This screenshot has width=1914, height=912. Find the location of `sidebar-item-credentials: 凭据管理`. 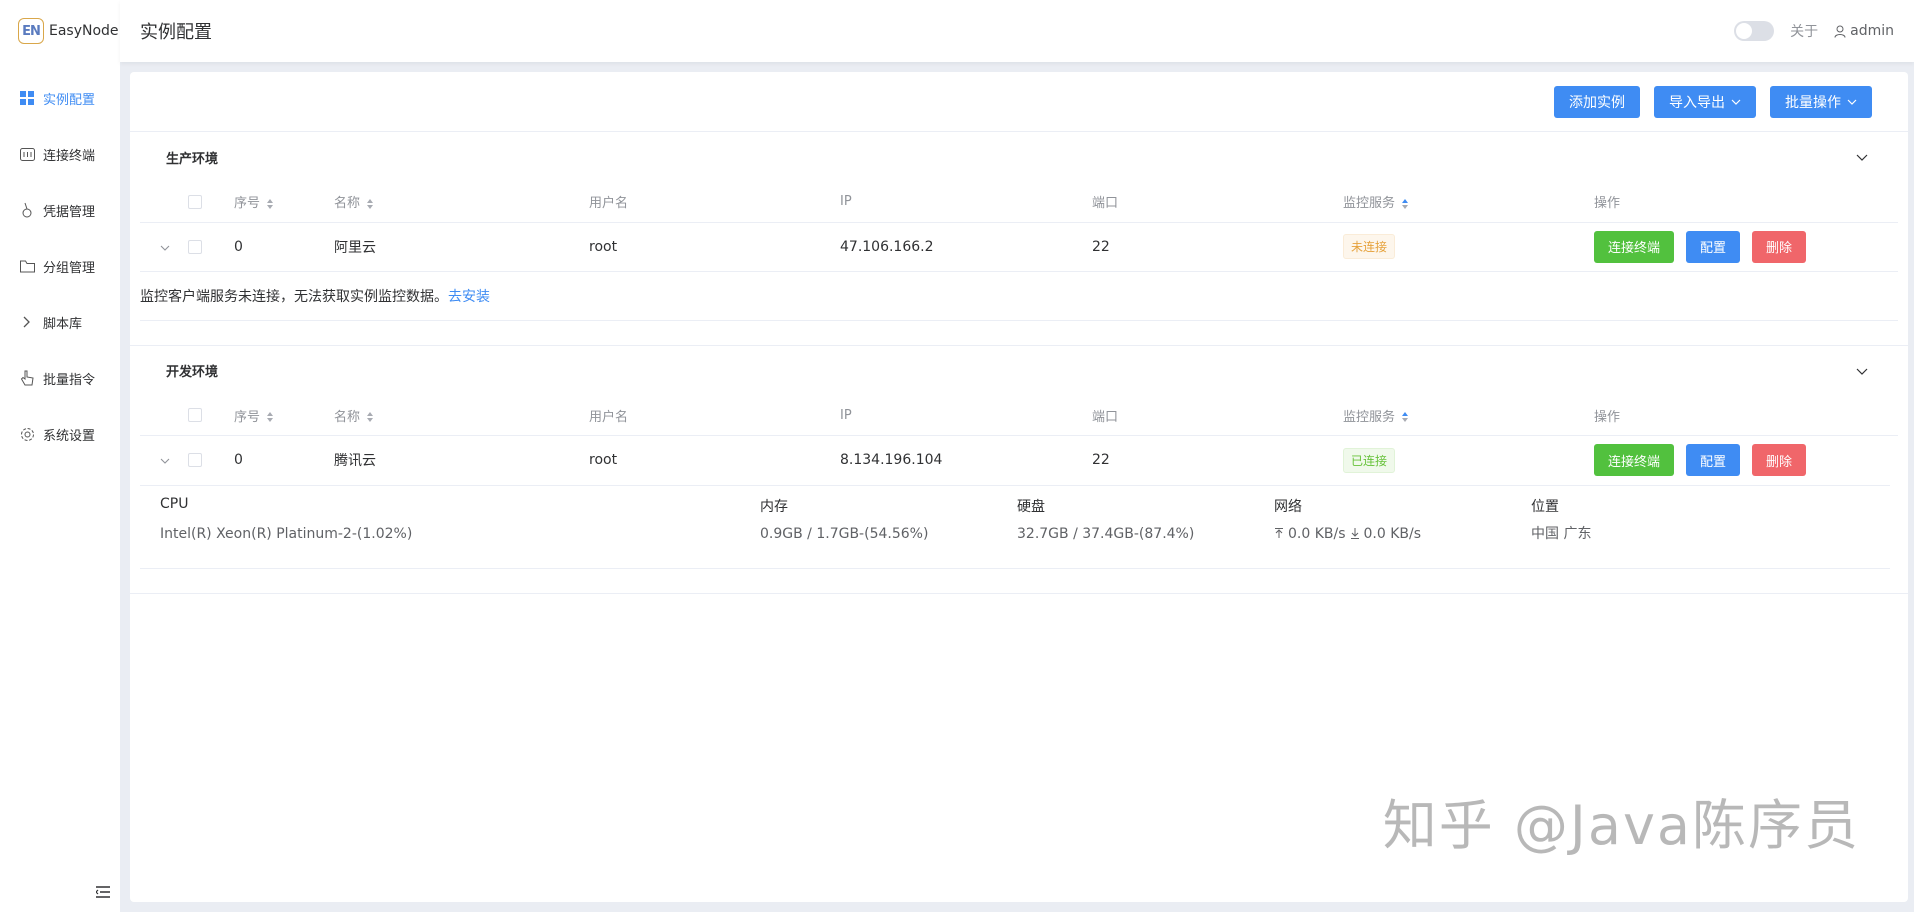

sidebar-item-credentials: 凭据管理 is located at coordinates (60, 210).